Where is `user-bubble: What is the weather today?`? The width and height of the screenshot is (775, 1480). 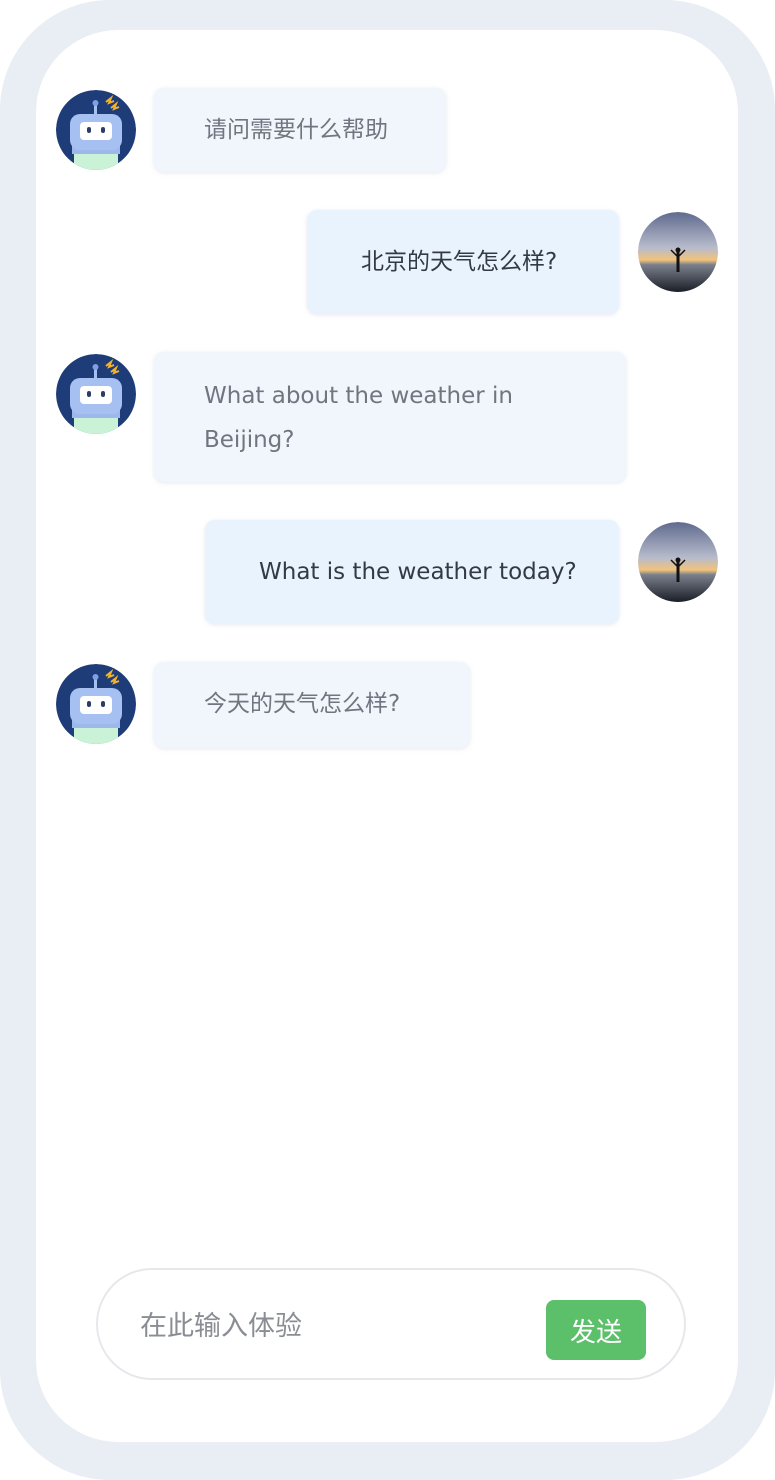
user-bubble: What is the weather today? is located at coordinates (412, 572).